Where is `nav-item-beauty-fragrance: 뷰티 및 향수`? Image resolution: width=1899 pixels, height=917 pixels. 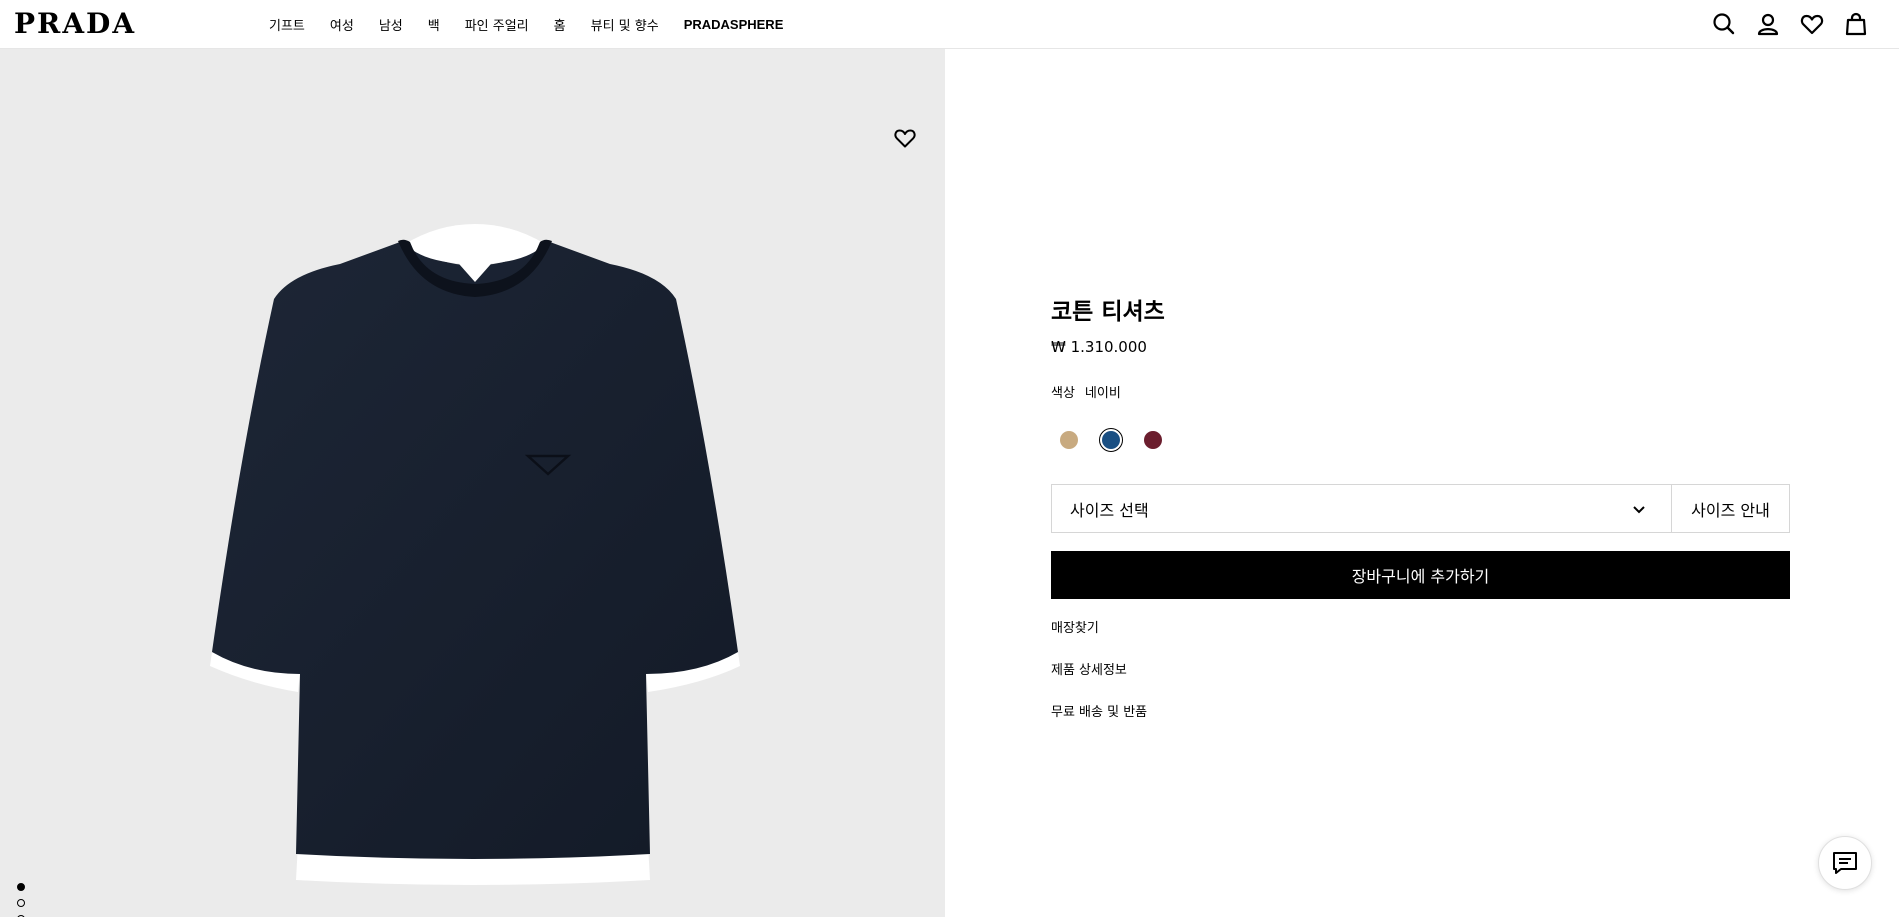
nav-item-beauty-fragrance: 뷰티 및 향수 is located at coordinates (625, 24).